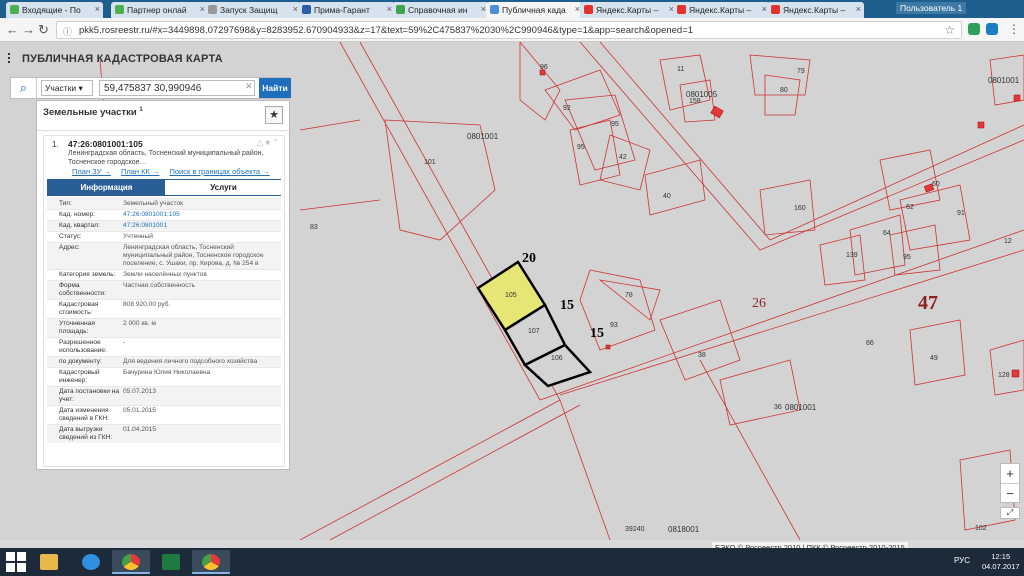 The height and width of the screenshot is (576, 1024). Describe the element at coordinates (140, 429) in the screenshot. I see `info-value: 01.04.2015` at that location.